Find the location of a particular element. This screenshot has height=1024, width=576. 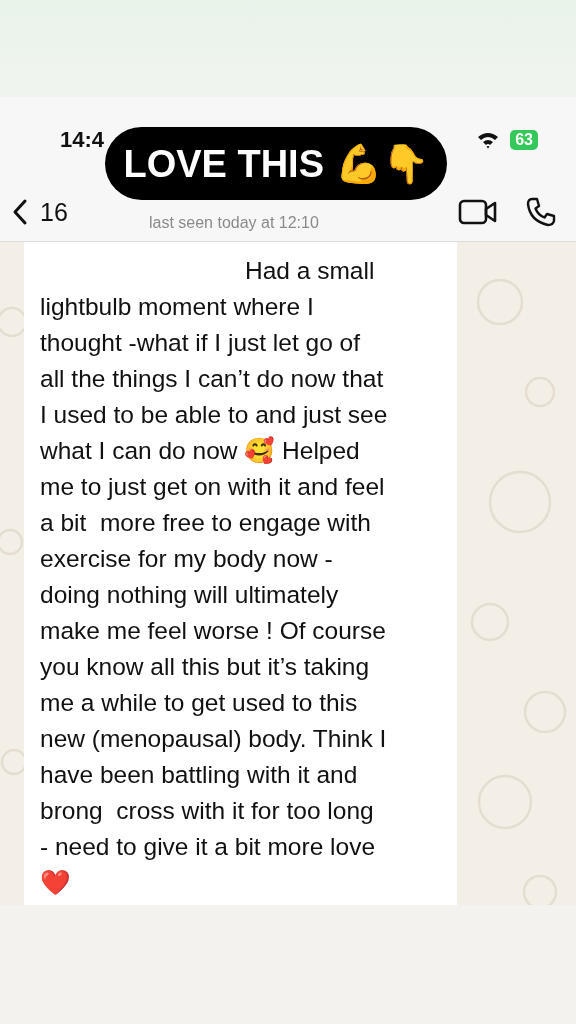

love-this-sticker: LOVE THIS 💪👇 is located at coordinates (276, 163).